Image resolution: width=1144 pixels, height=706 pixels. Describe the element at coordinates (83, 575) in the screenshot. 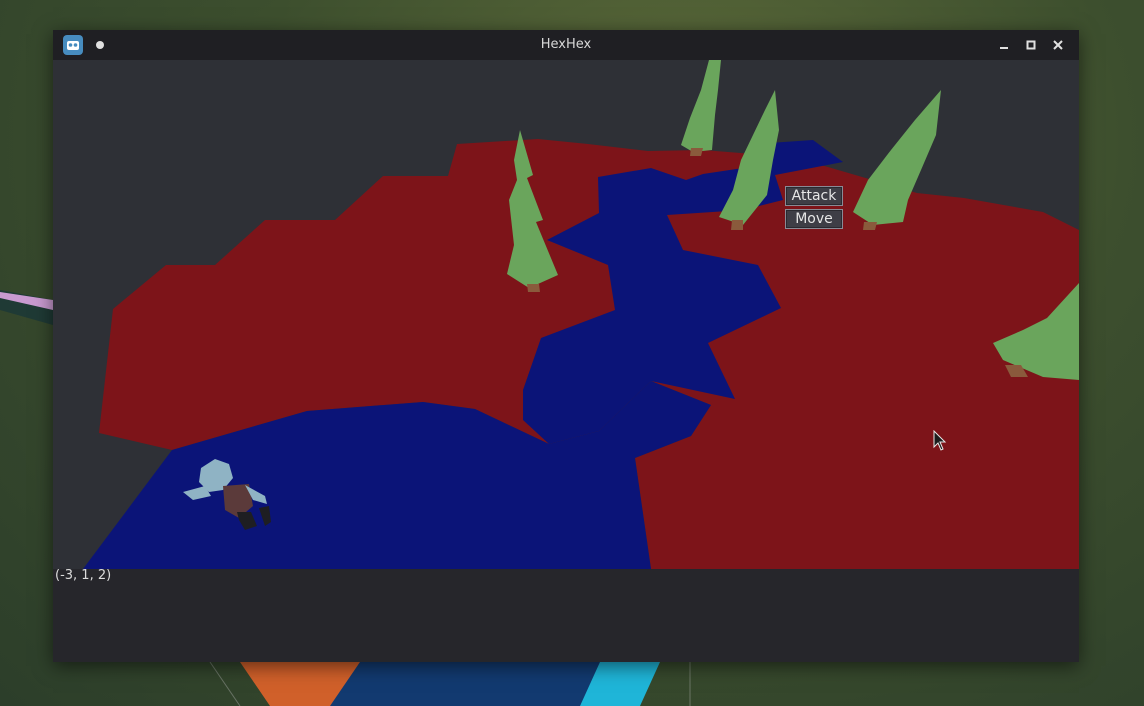

I see `hovered-coordinate-label: (-3, 1, 2)` at that location.